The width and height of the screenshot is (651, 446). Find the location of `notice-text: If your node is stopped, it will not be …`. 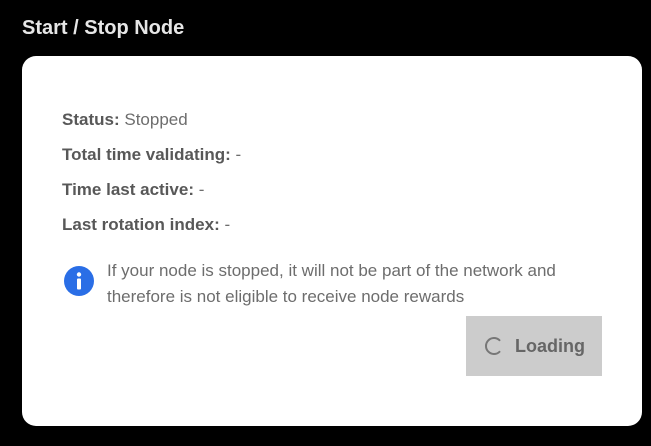

notice-text: If your node is stopped, it will not be … is located at coordinates (331, 283).